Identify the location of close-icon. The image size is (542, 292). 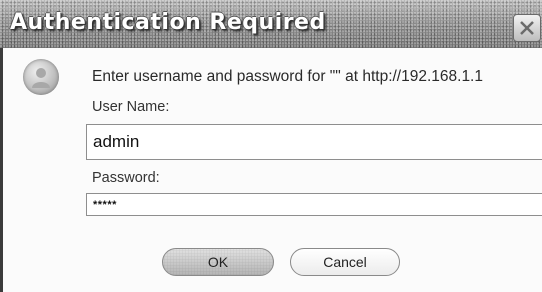
(527, 28).